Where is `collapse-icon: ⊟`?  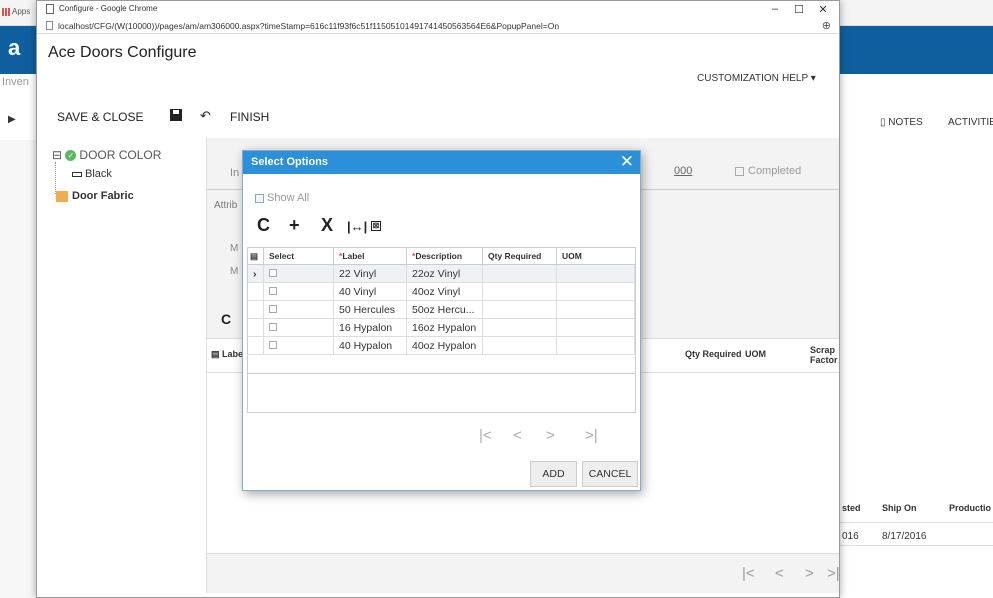
collapse-icon: ⊟ is located at coordinates (57, 155).